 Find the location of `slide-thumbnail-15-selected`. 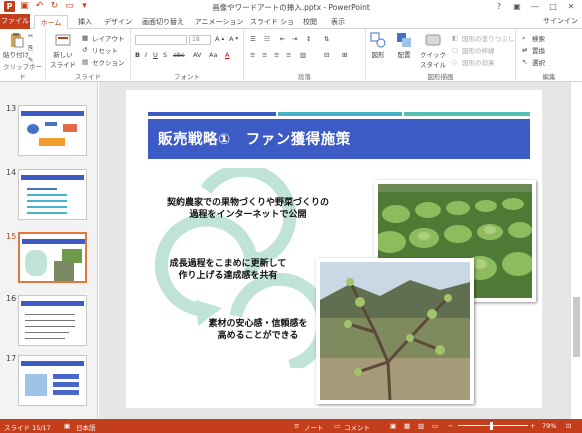

slide-thumbnail-15-selected is located at coordinates (52, 257).